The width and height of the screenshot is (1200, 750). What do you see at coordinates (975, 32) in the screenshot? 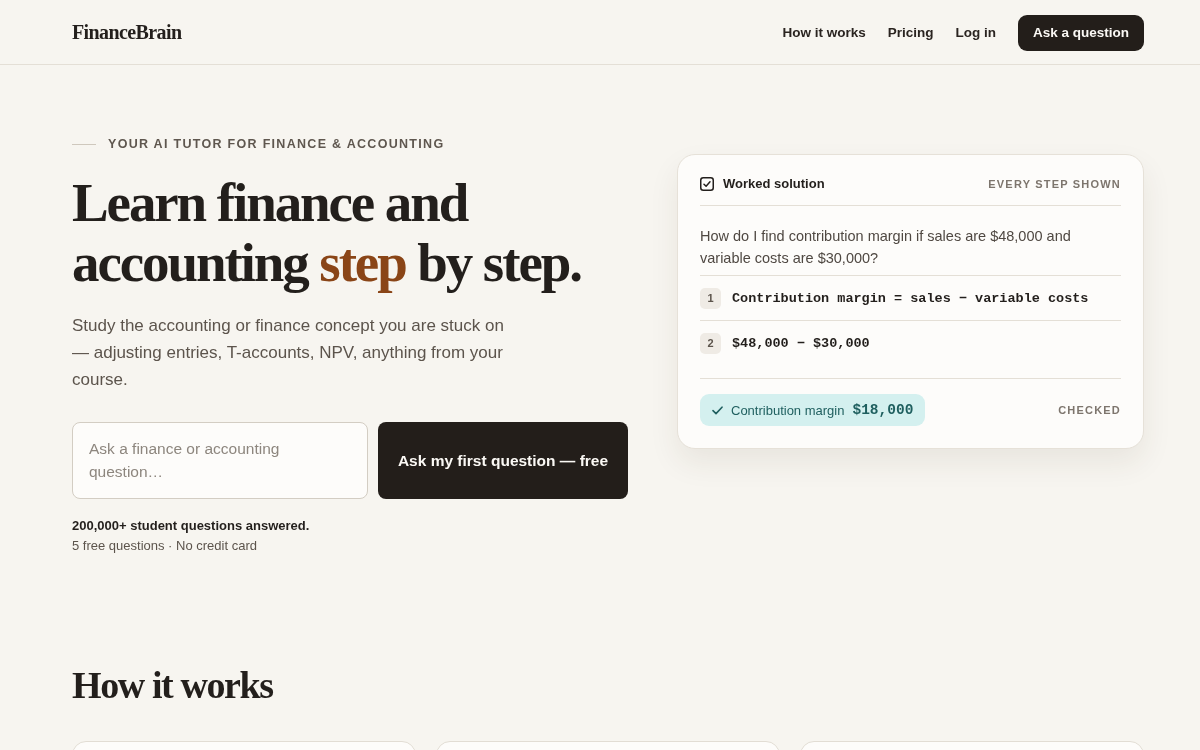
I see `nav-link: Log in` at bounding box center [975, 32].